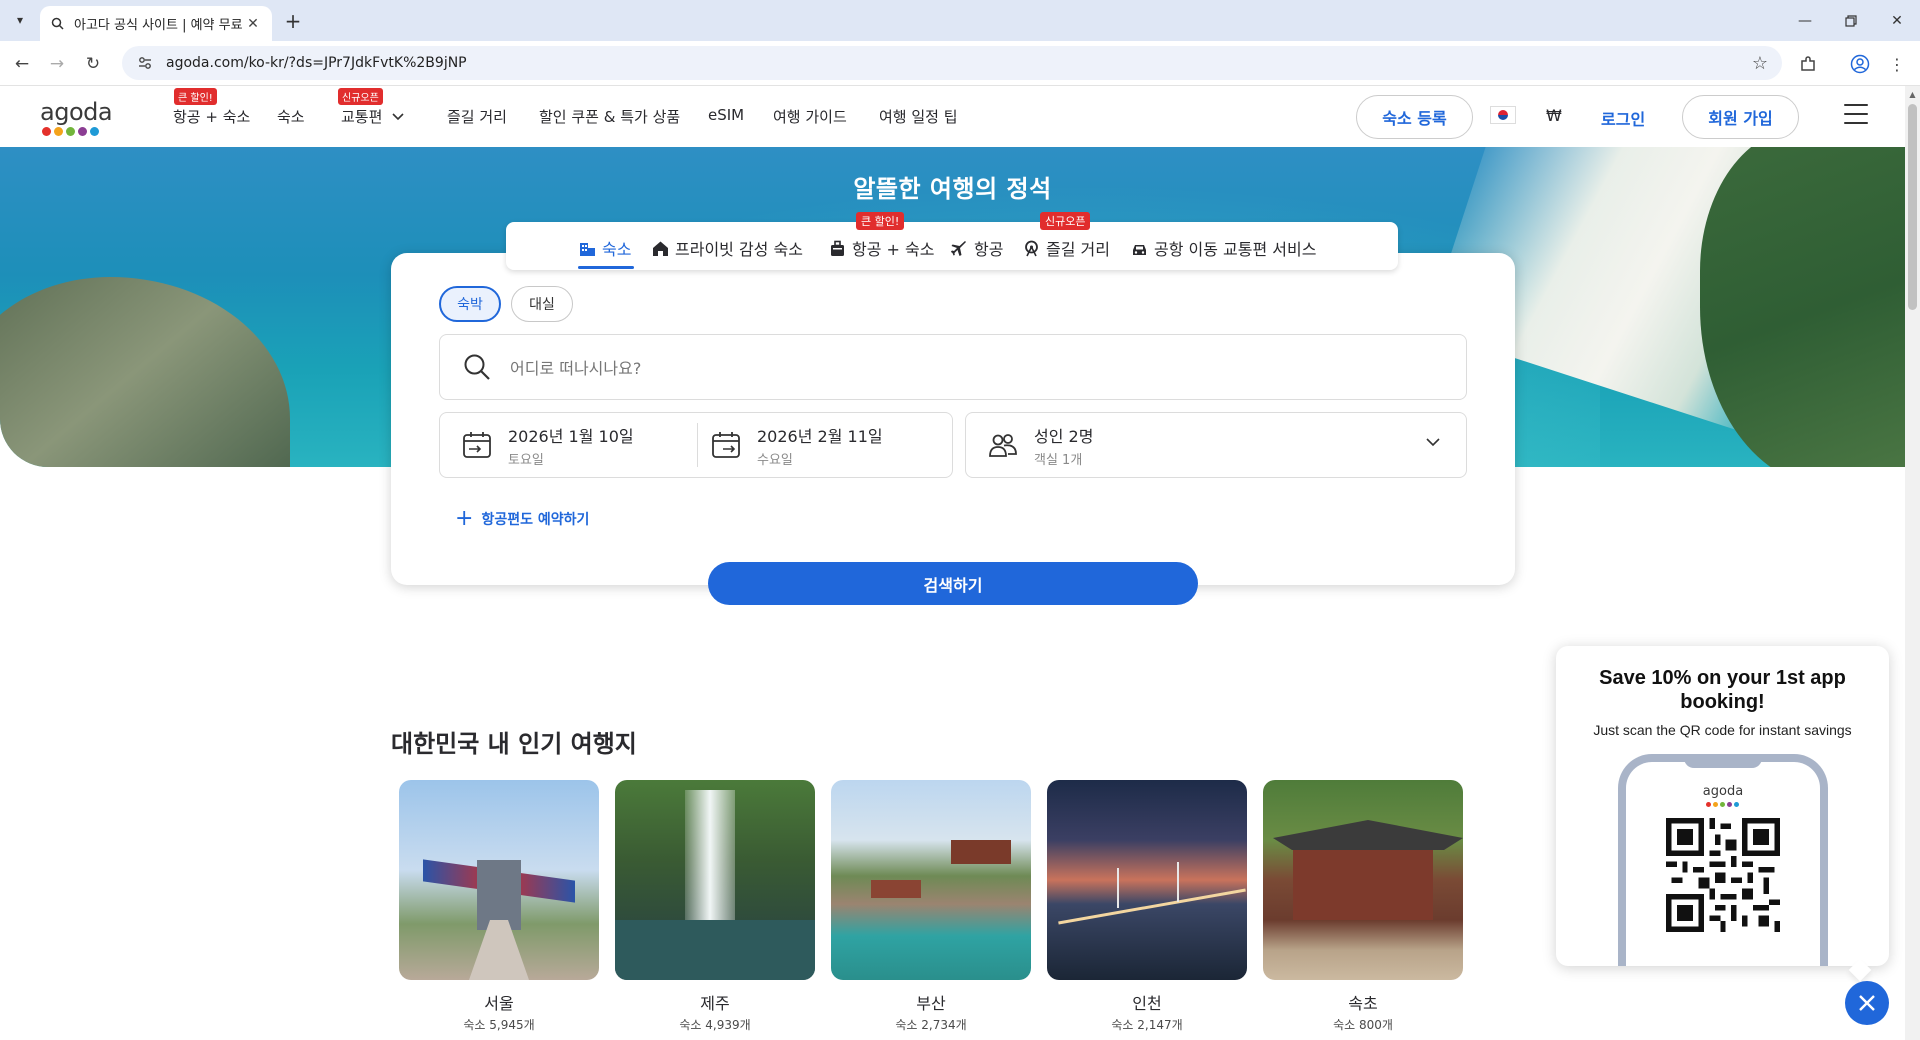 The image size is (1920, 1040). Describe the element at coordinates (477, 116) in the screenshot. I see `nav-activities: 즐길 거리` at that location.